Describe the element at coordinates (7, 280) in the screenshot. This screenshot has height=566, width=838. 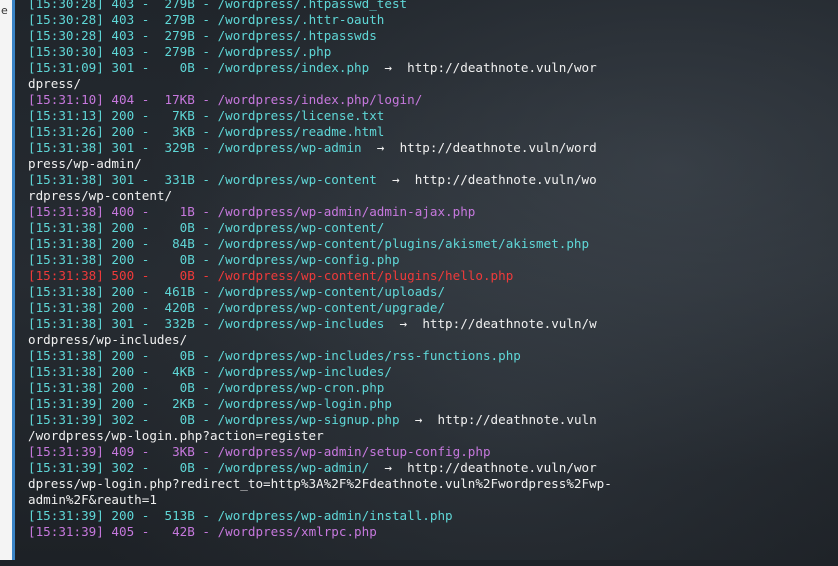
I see `left-window-edge: e` at that location.